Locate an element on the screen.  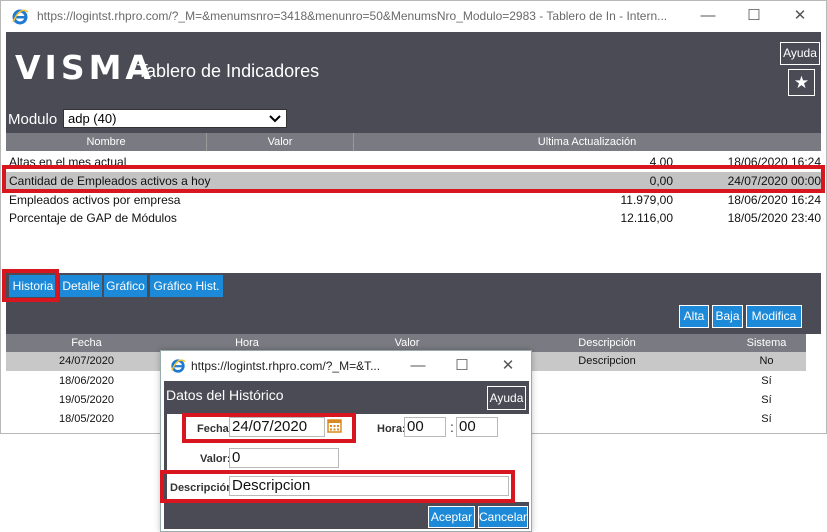
hora-hours-field: 00 is located at coordinates (425, 427).